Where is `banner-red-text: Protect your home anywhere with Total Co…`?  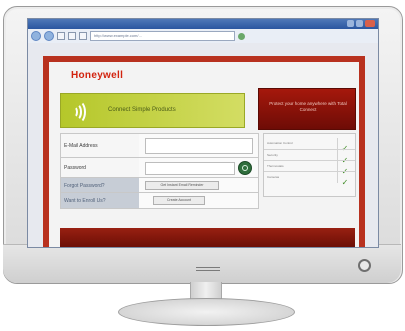
banner-red-text: Protect your home anywhere with Total Co… is located at coordinates (308, 106).